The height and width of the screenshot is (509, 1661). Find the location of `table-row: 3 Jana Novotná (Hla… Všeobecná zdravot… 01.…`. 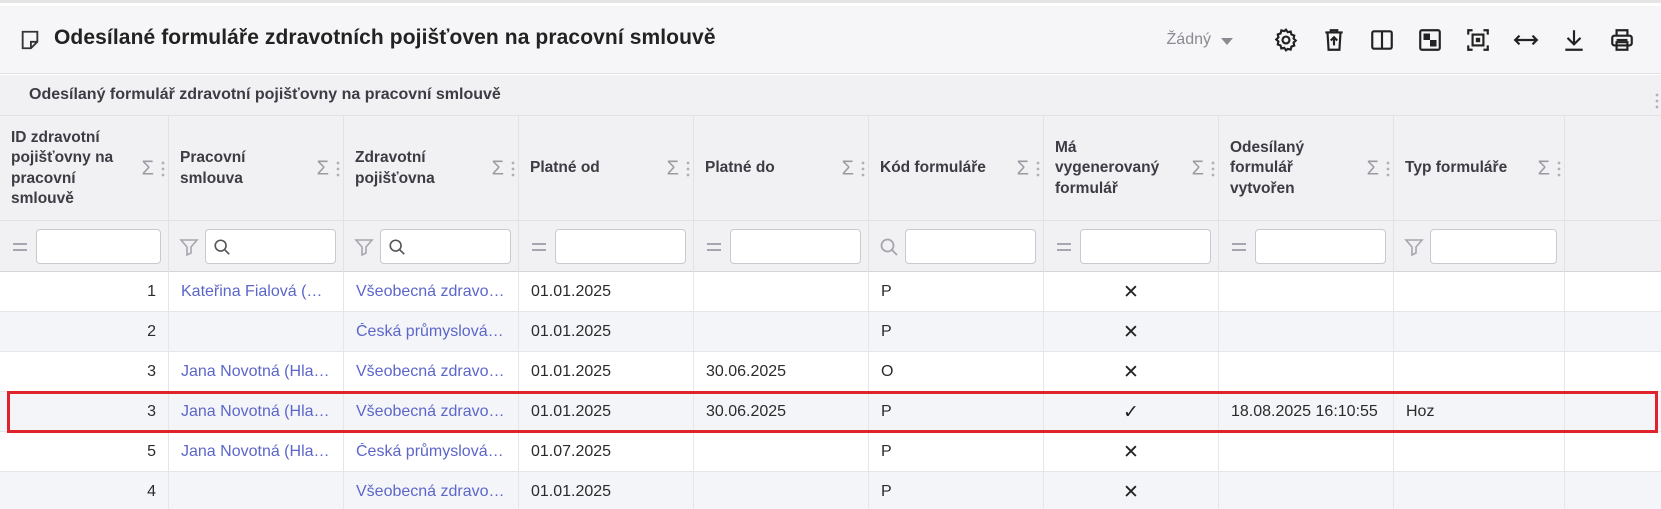

table-row: 3 Jana Novotná (Hla… Všeobecná zdravot… 01.… is located at coordinates (830, 372).